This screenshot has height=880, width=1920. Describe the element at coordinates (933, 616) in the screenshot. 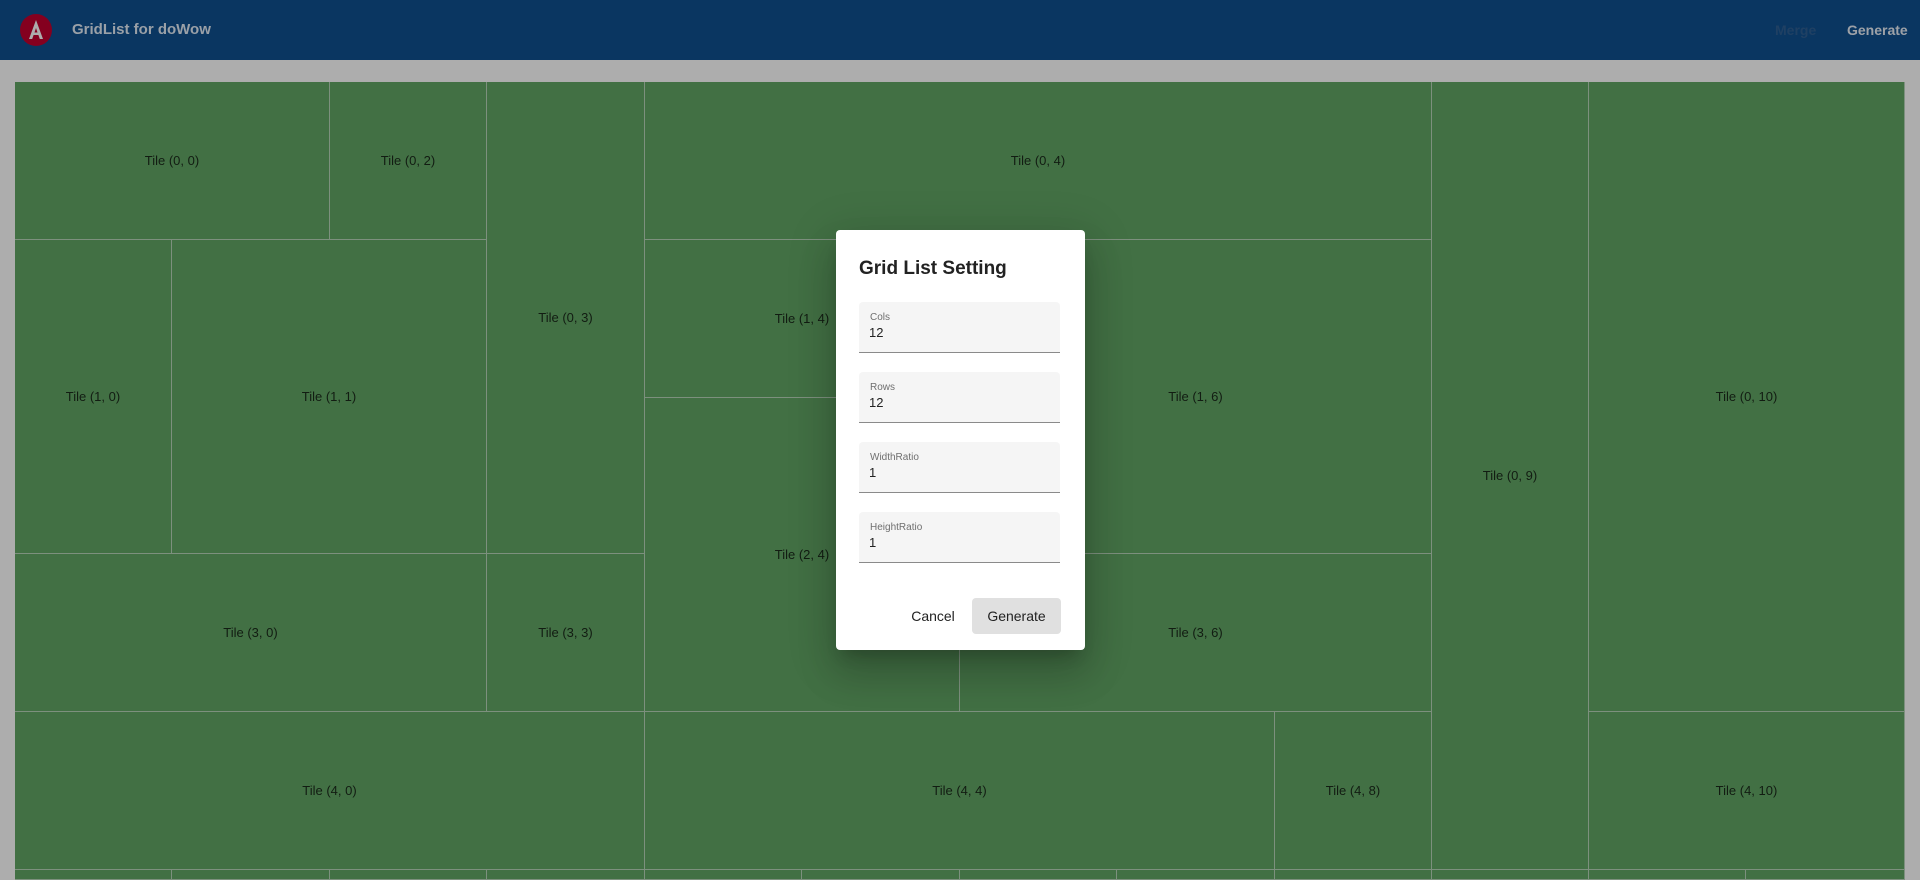

I see `cancel-button: Cancel` at that location.